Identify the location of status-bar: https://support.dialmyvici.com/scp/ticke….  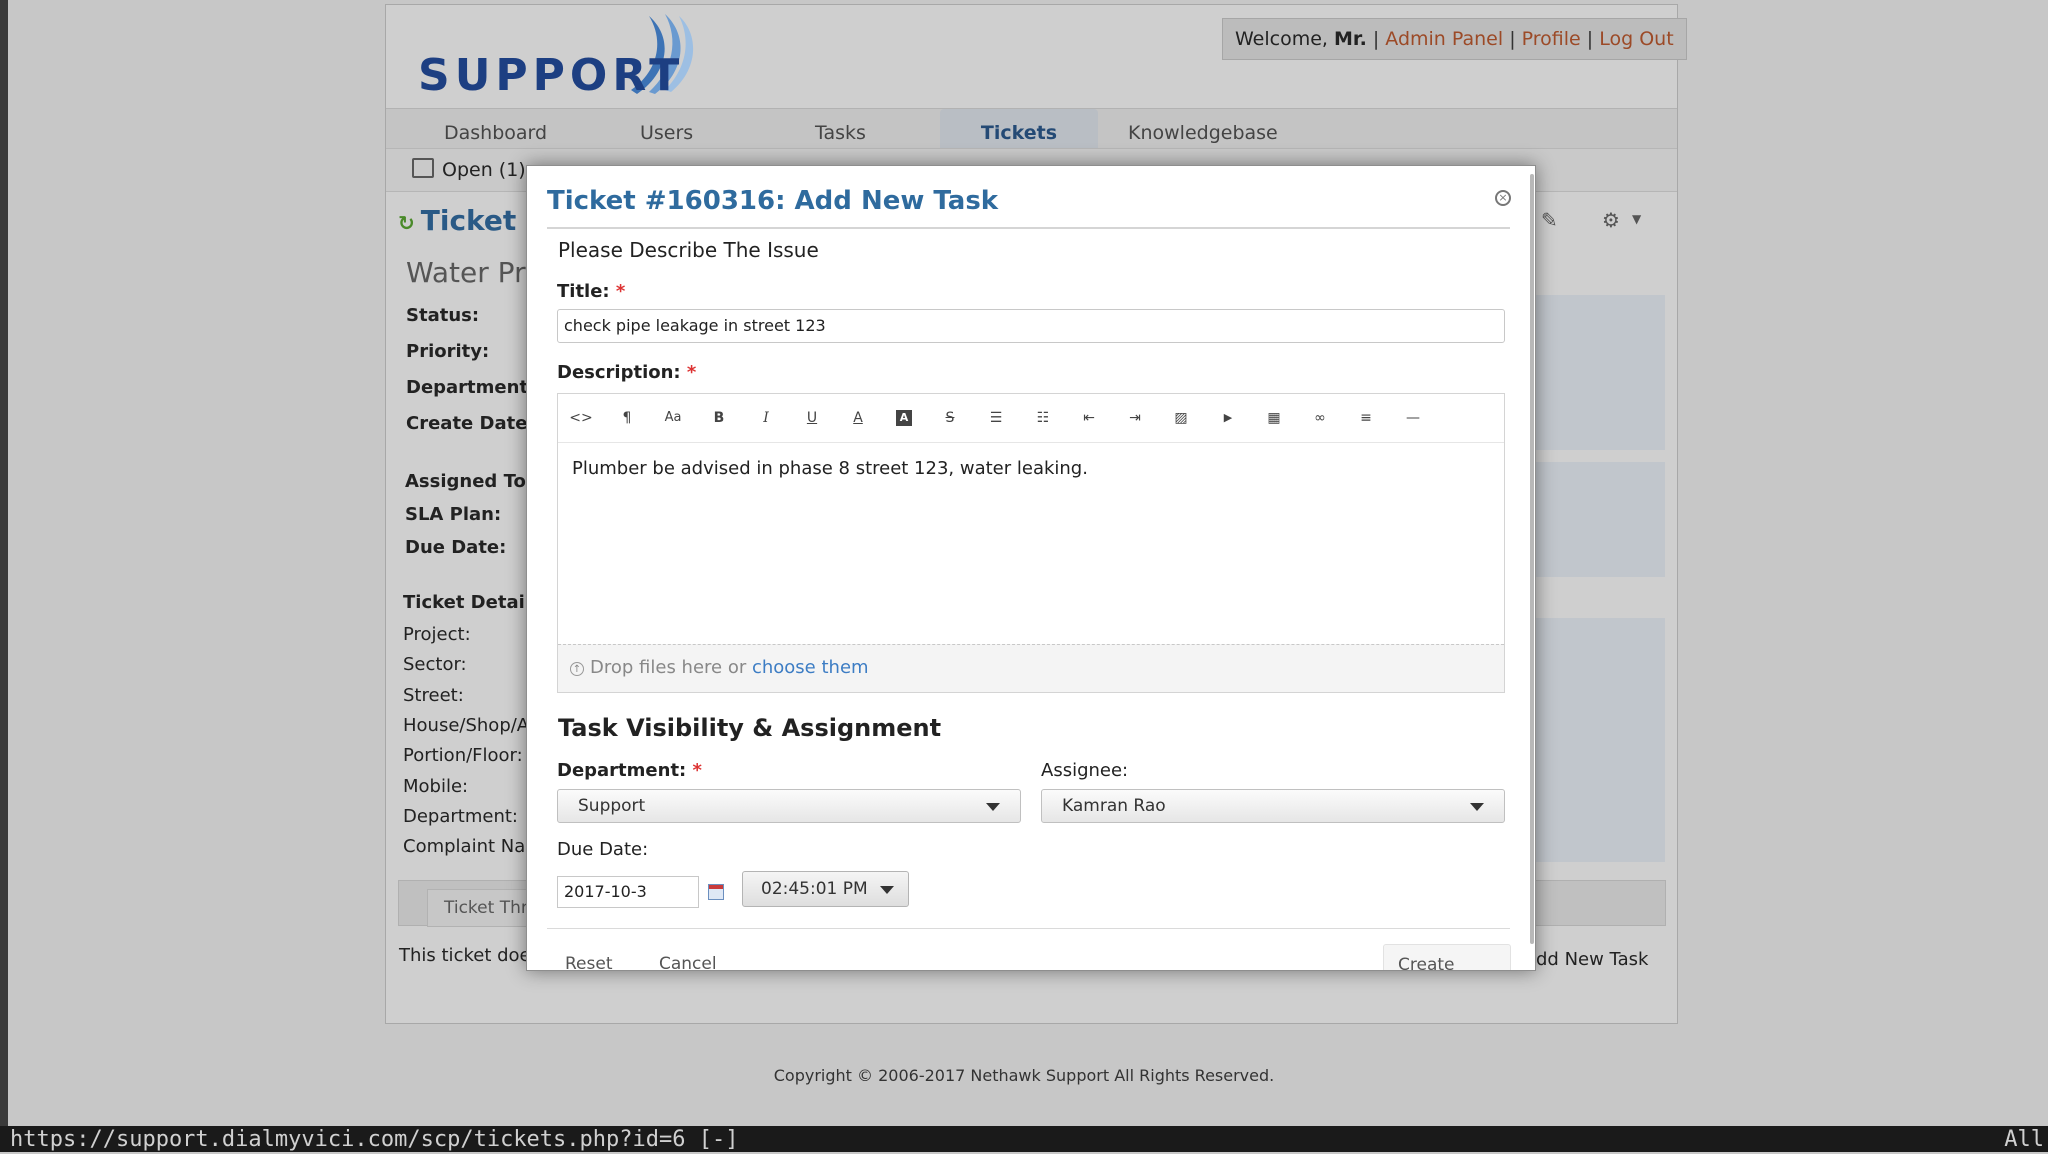
(1024, 1139).